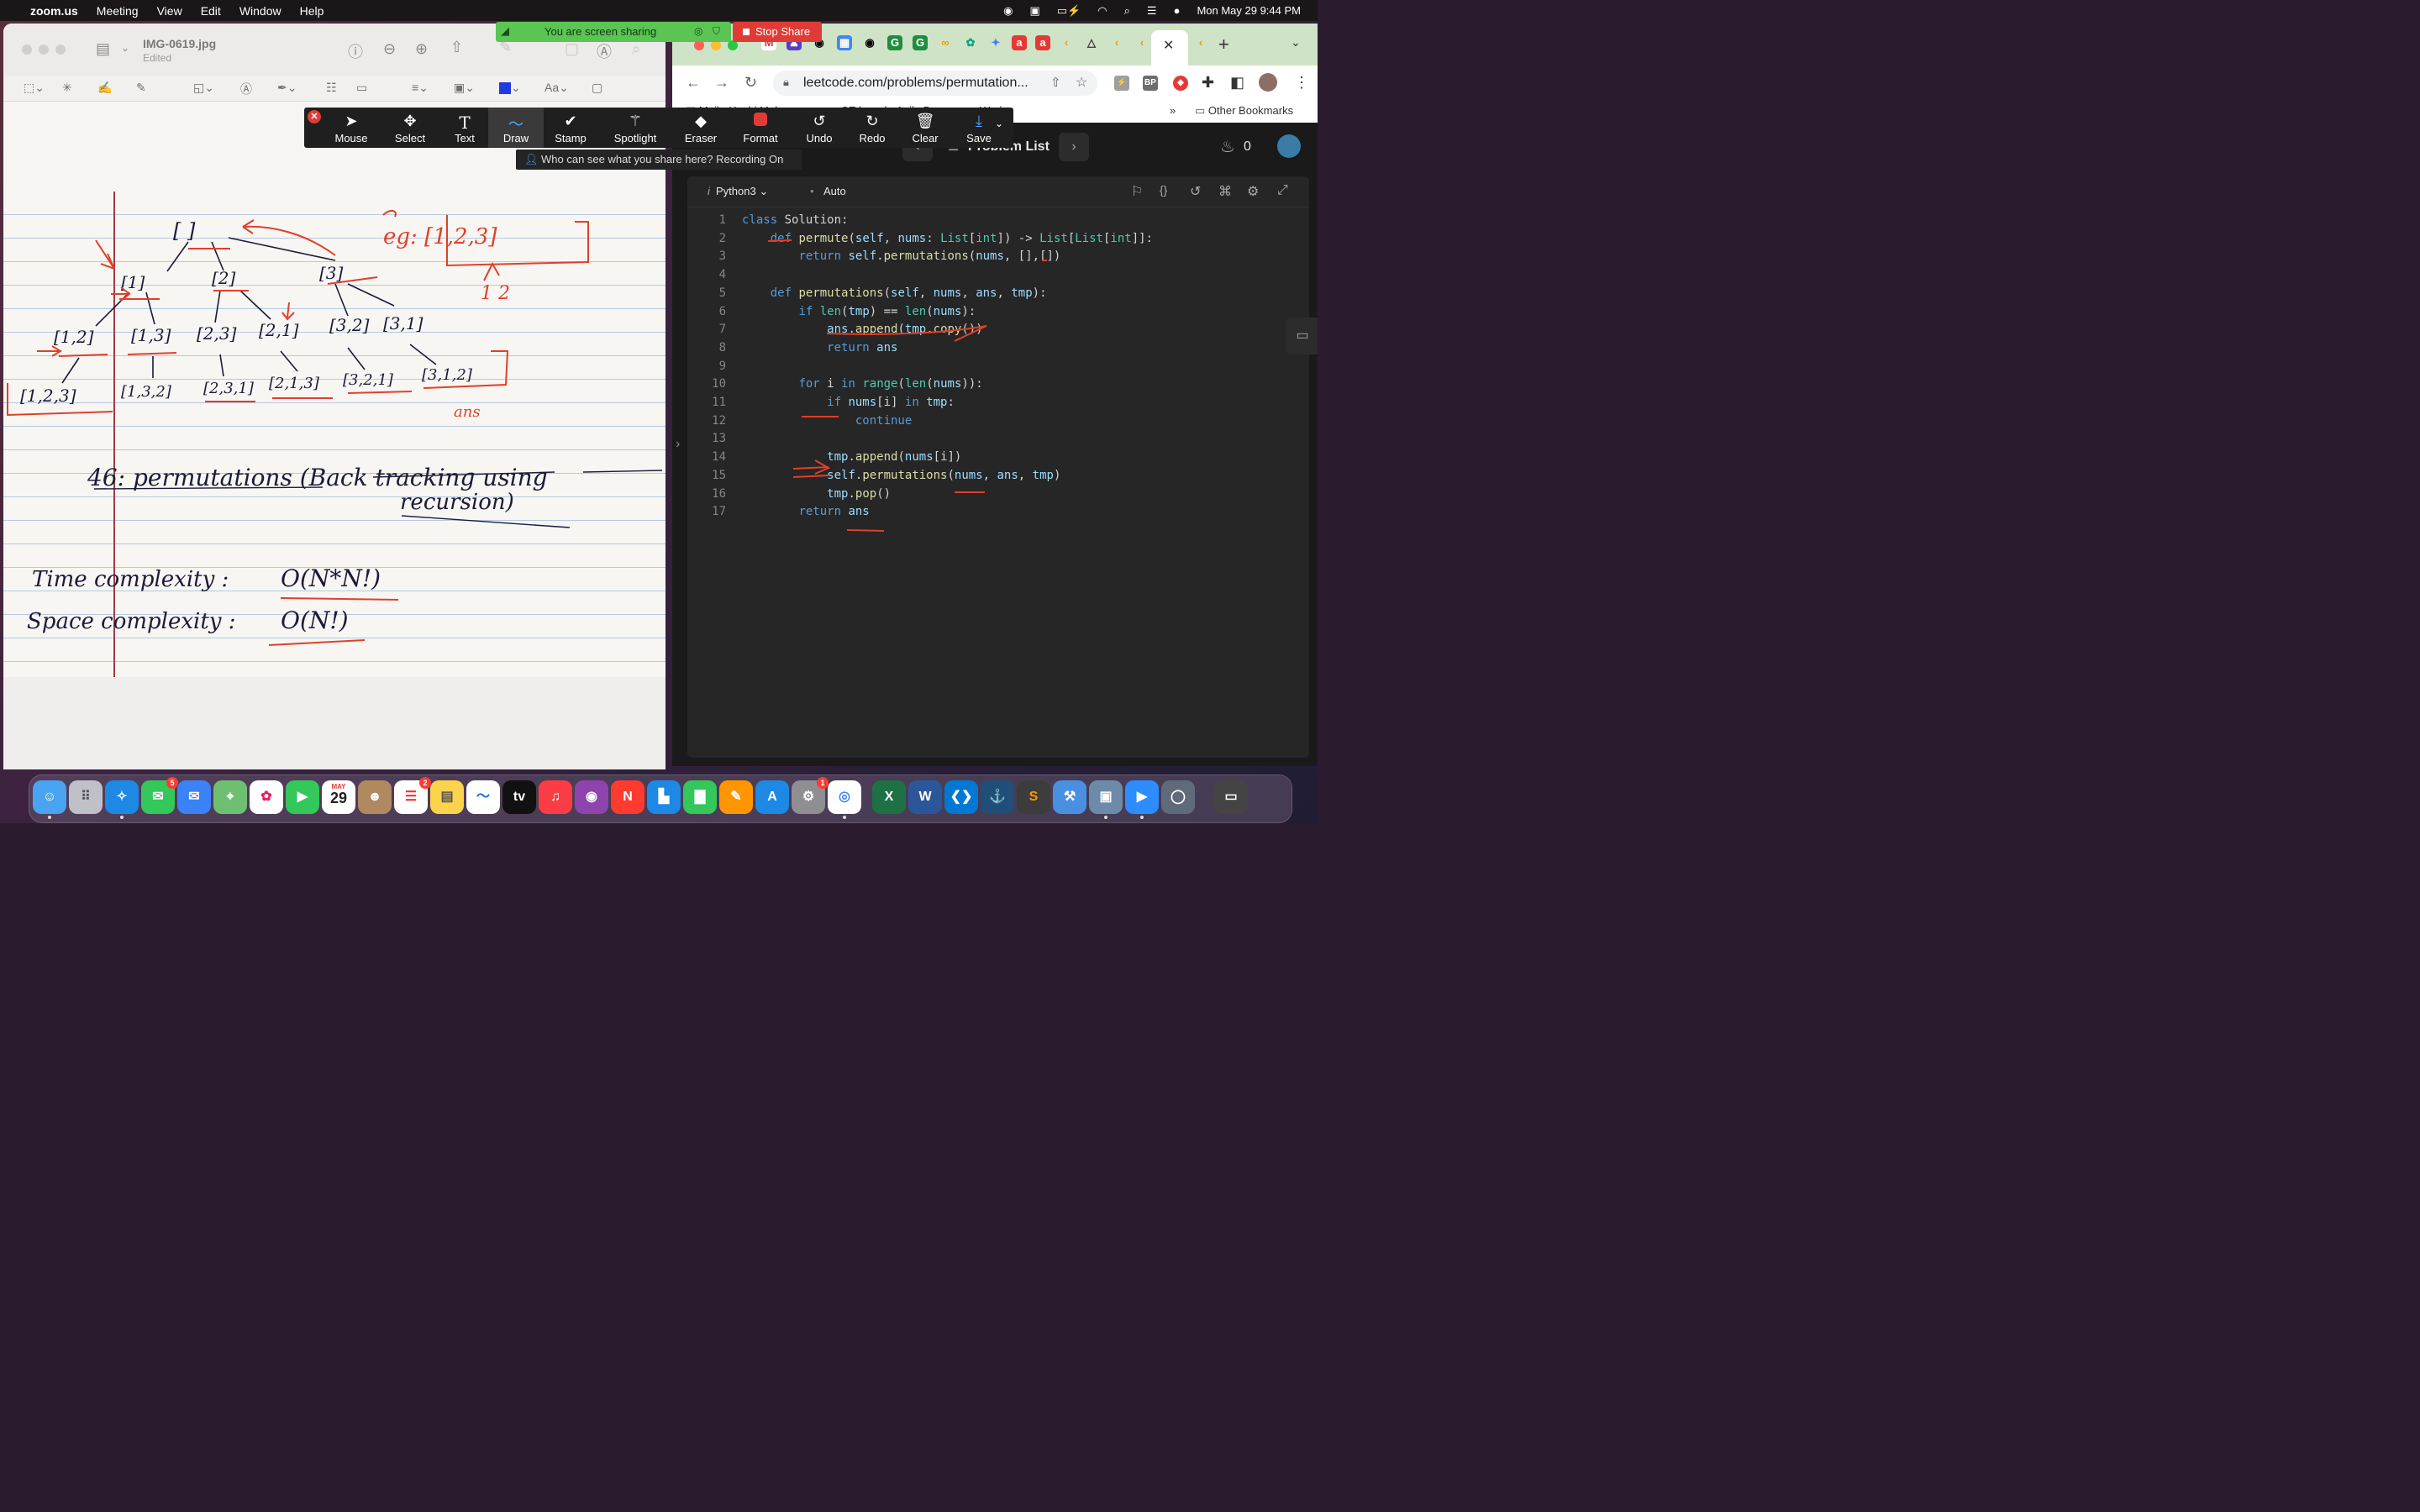 The height and width of the screenshot is (1512, 2420). I want to click on eraser-tool: ◆ Eraser, so click(701, 128).